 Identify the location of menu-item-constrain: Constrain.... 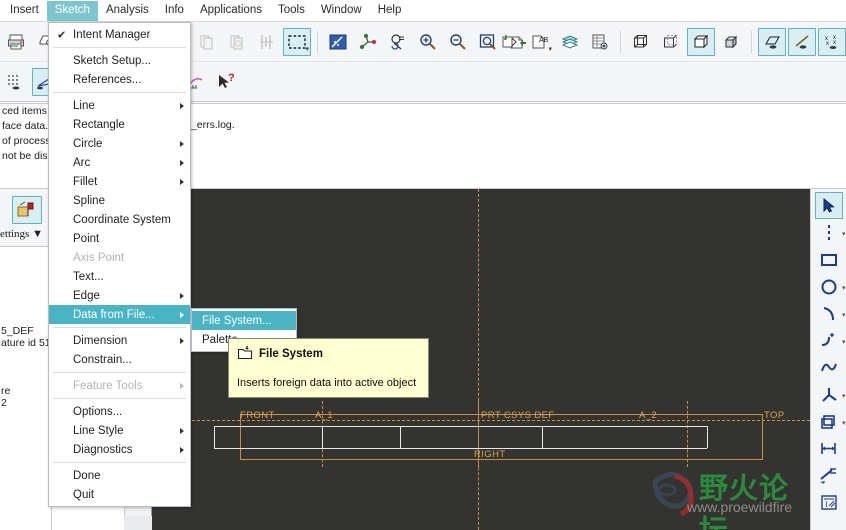
(119, 359).